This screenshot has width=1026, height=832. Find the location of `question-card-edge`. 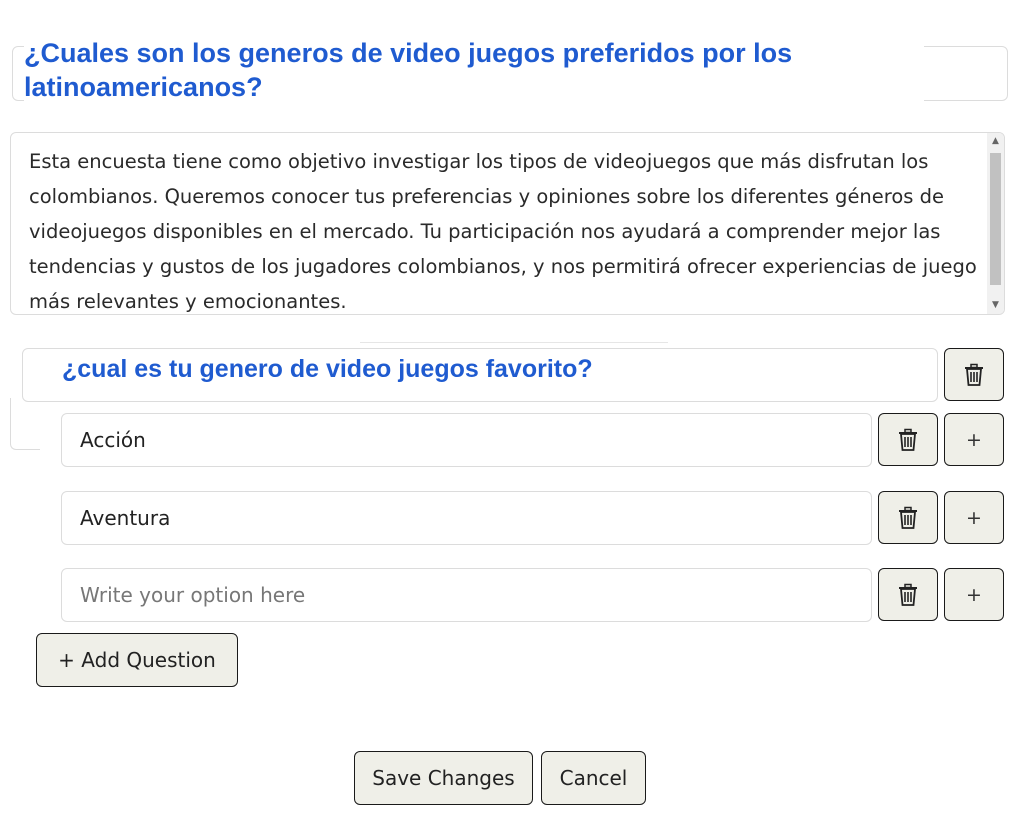

question-card-edge is located at coordinates (25, 424).